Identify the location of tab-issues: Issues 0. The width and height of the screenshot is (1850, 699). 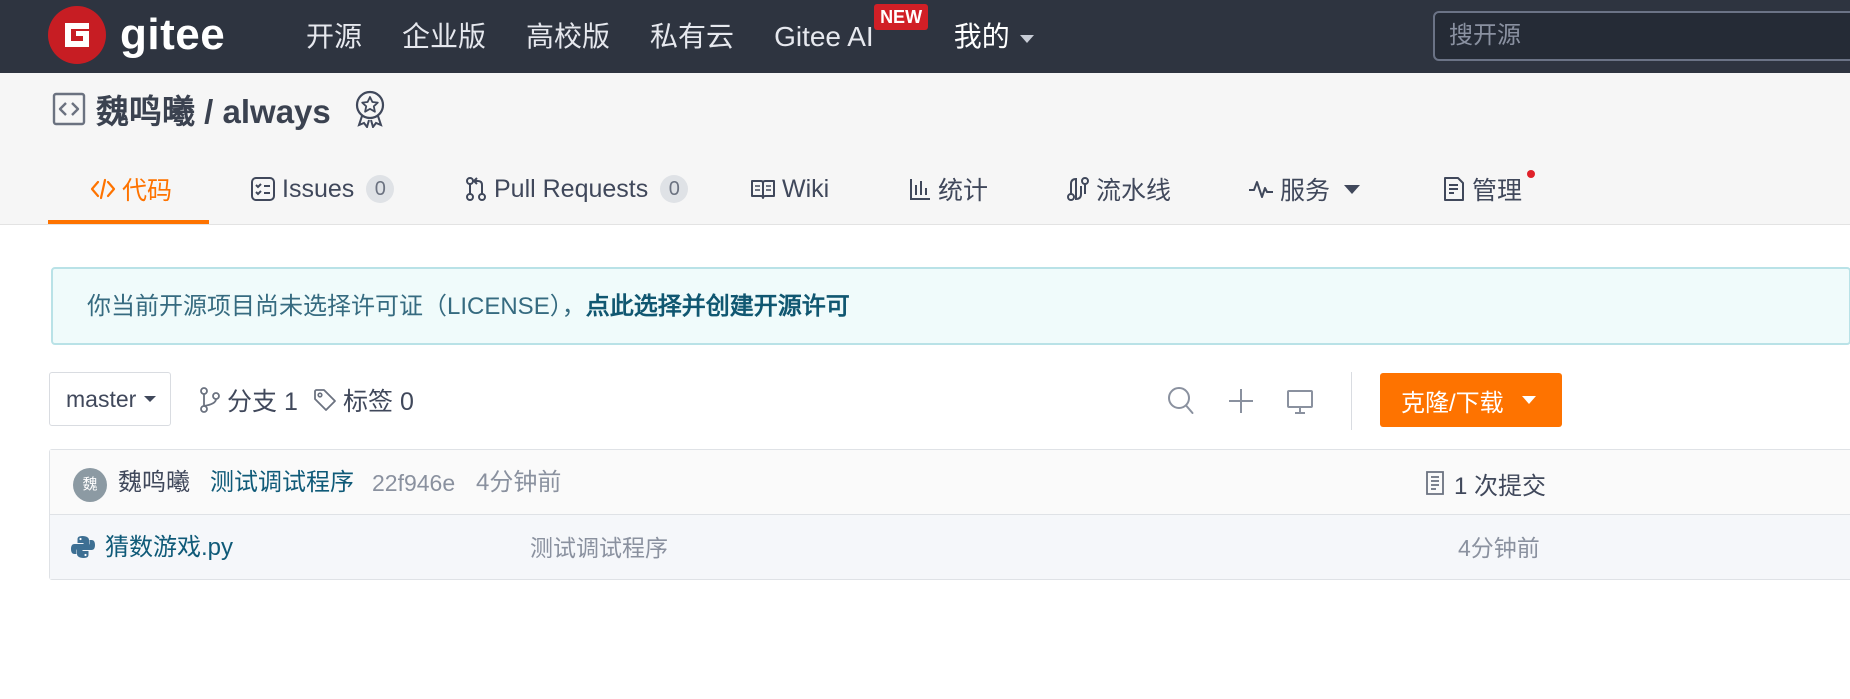
(322, 189).